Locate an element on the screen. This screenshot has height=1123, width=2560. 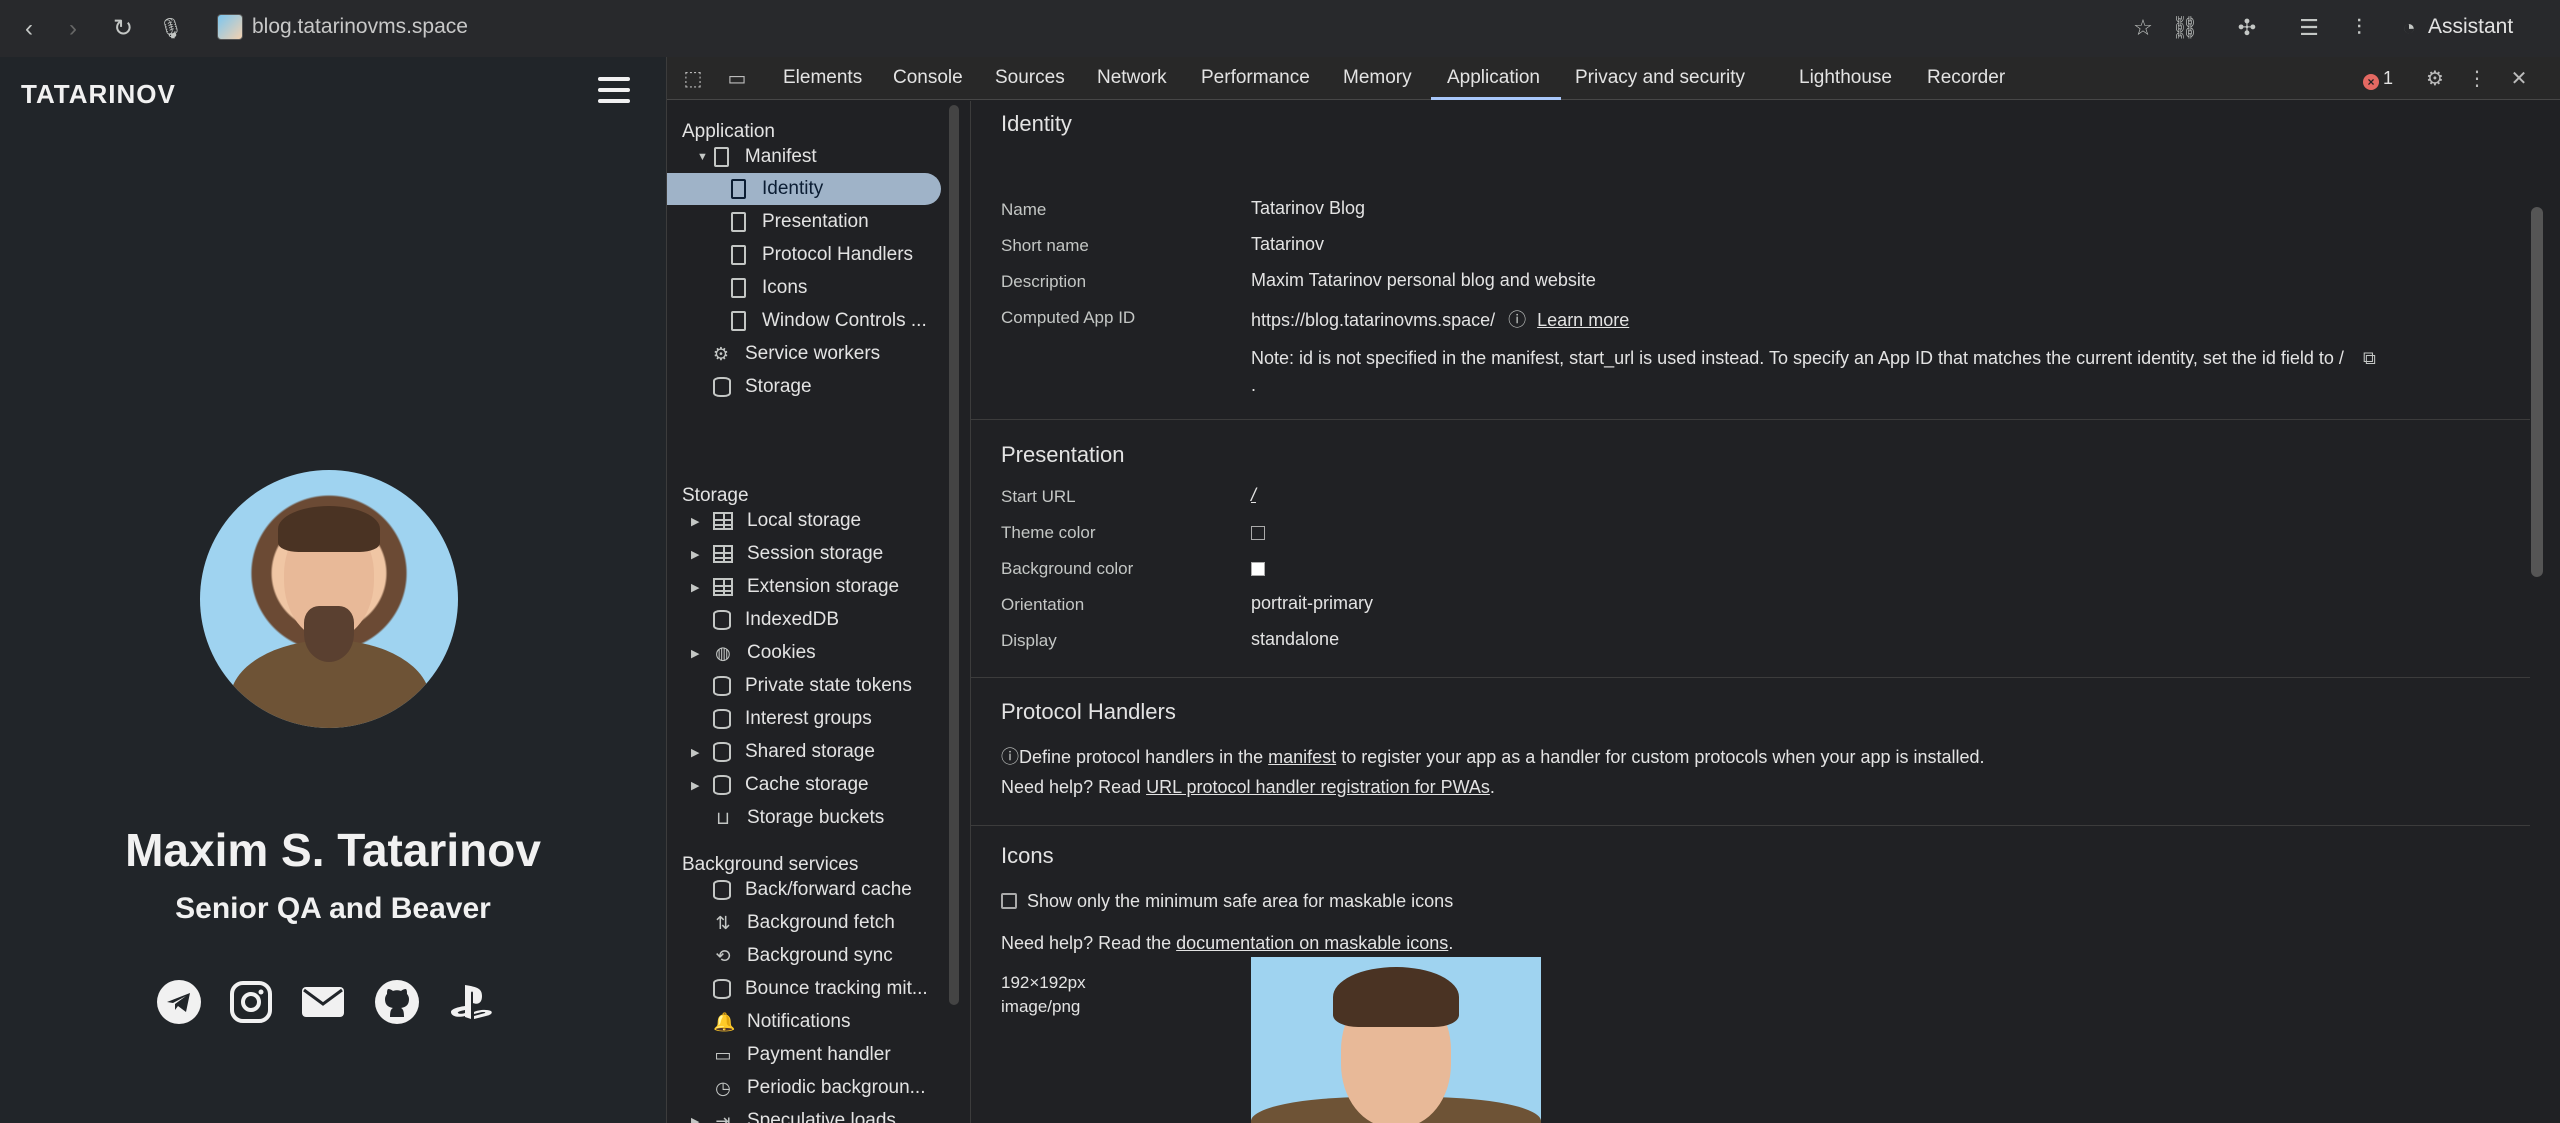
sidebar-item-manifest: ▼ Manifest is located at coordinates (818, 157).